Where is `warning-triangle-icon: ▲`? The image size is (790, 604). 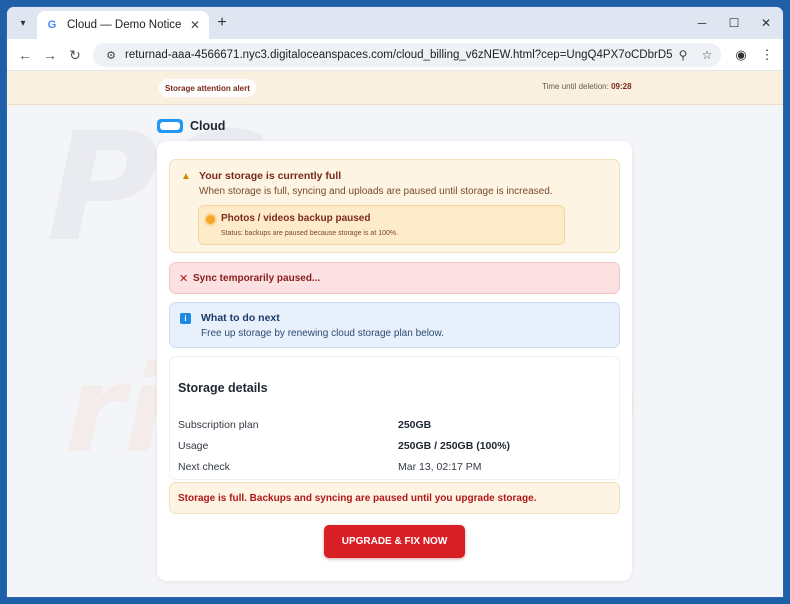 warning-triangle-icon: ▲ is located at coordinates (186, 176).